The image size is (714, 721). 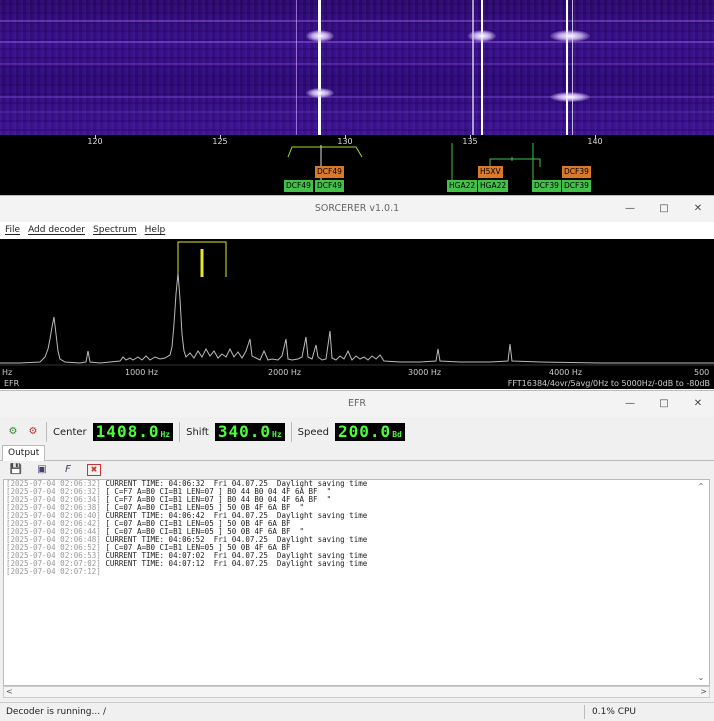 What do you see at coordinates (7, 372) in the screenshot?
I see `spectrum-axis-label: Hz` at bounding box center [7, 372].